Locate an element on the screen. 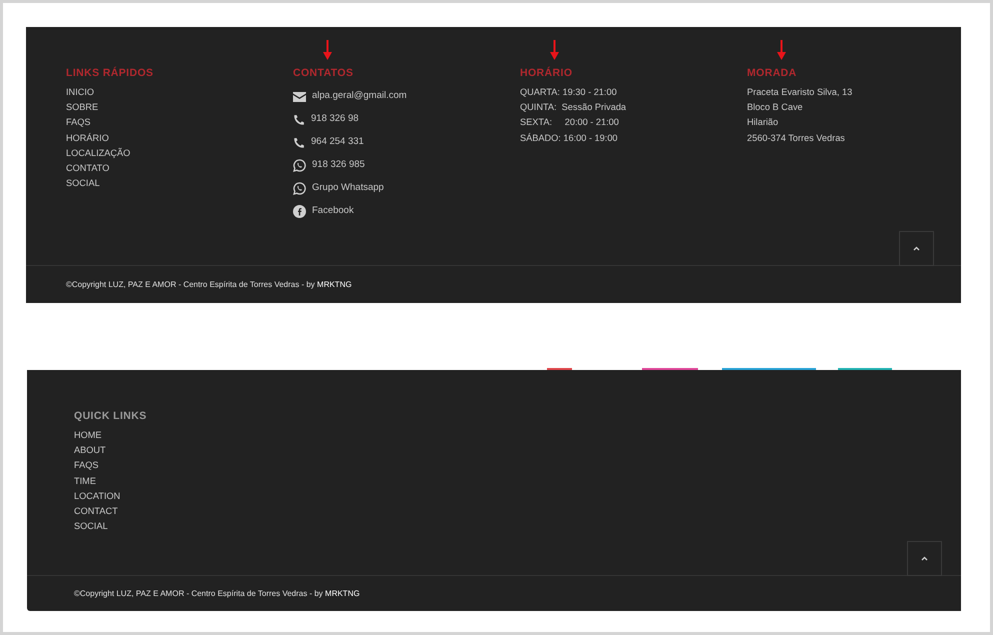 This screenshot has width=993, height=635. column-heading: QUICK LINKS is located at coordinates (110, 416).